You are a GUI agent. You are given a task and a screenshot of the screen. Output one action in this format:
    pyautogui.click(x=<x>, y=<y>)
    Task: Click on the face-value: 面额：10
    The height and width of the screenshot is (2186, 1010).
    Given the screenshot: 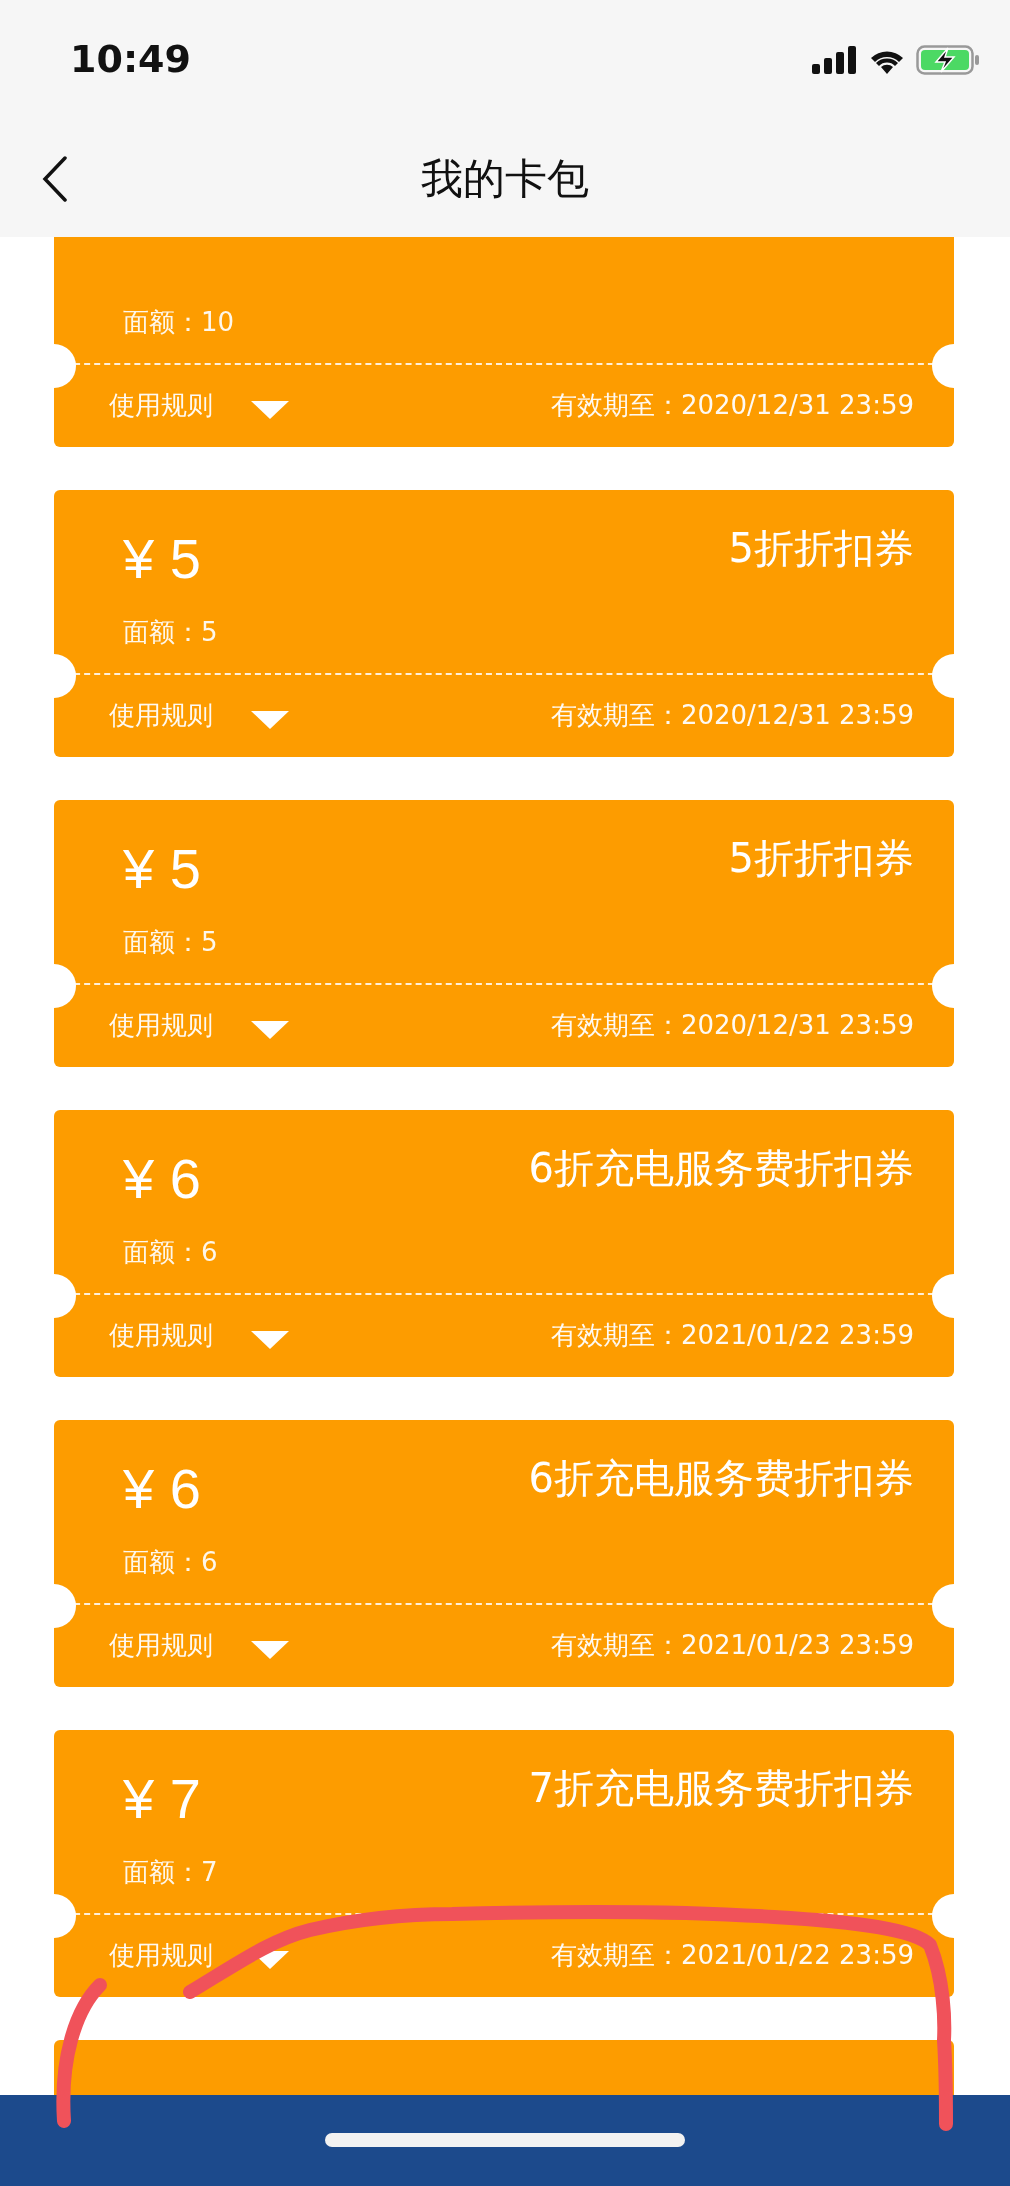 What is the action you would take?
    pyautogui.click(x=179, y=322)
    